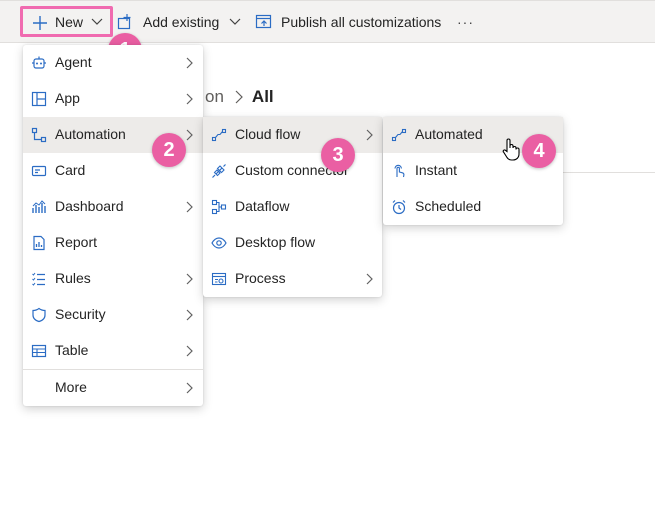 This screenshot has width=655, height=521. Describe the element at coordinates (219, 135) in the screenshot. I see `cloud-flow-icon` at that location.